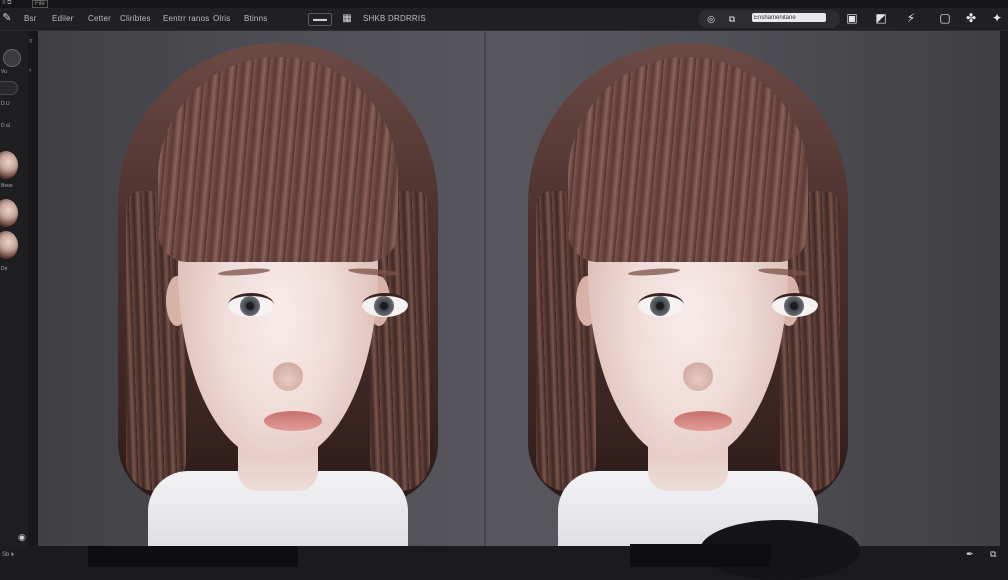 Image resolution: width=1008 pixels, height=580 pixels. What do you see at coordinates (911, 18) in the screenshot?
I see `magic-icon: ⚡` at bounding box center [911, 18].